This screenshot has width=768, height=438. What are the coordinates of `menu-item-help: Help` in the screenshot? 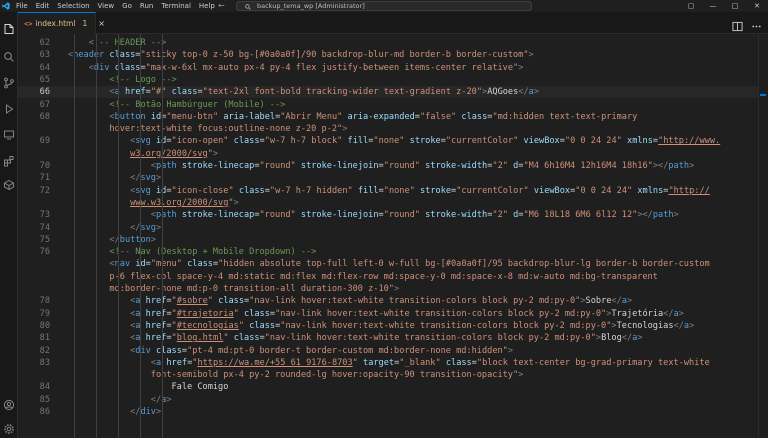 It's located at (207, 6).